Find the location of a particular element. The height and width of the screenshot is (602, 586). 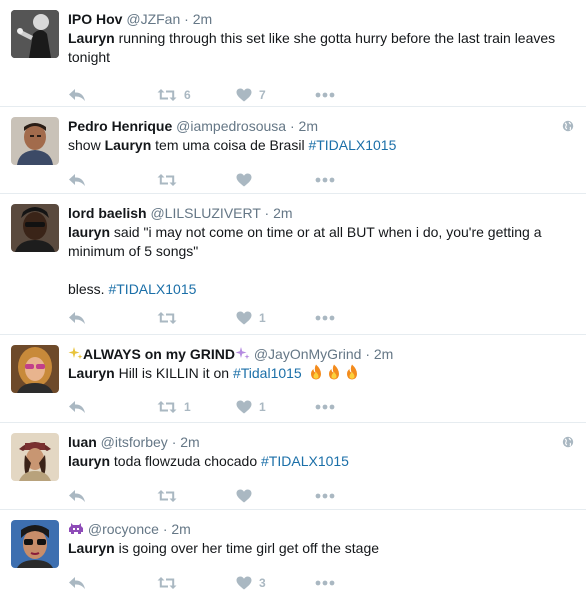

like-button: 3 is located at coordinates (275, 583).